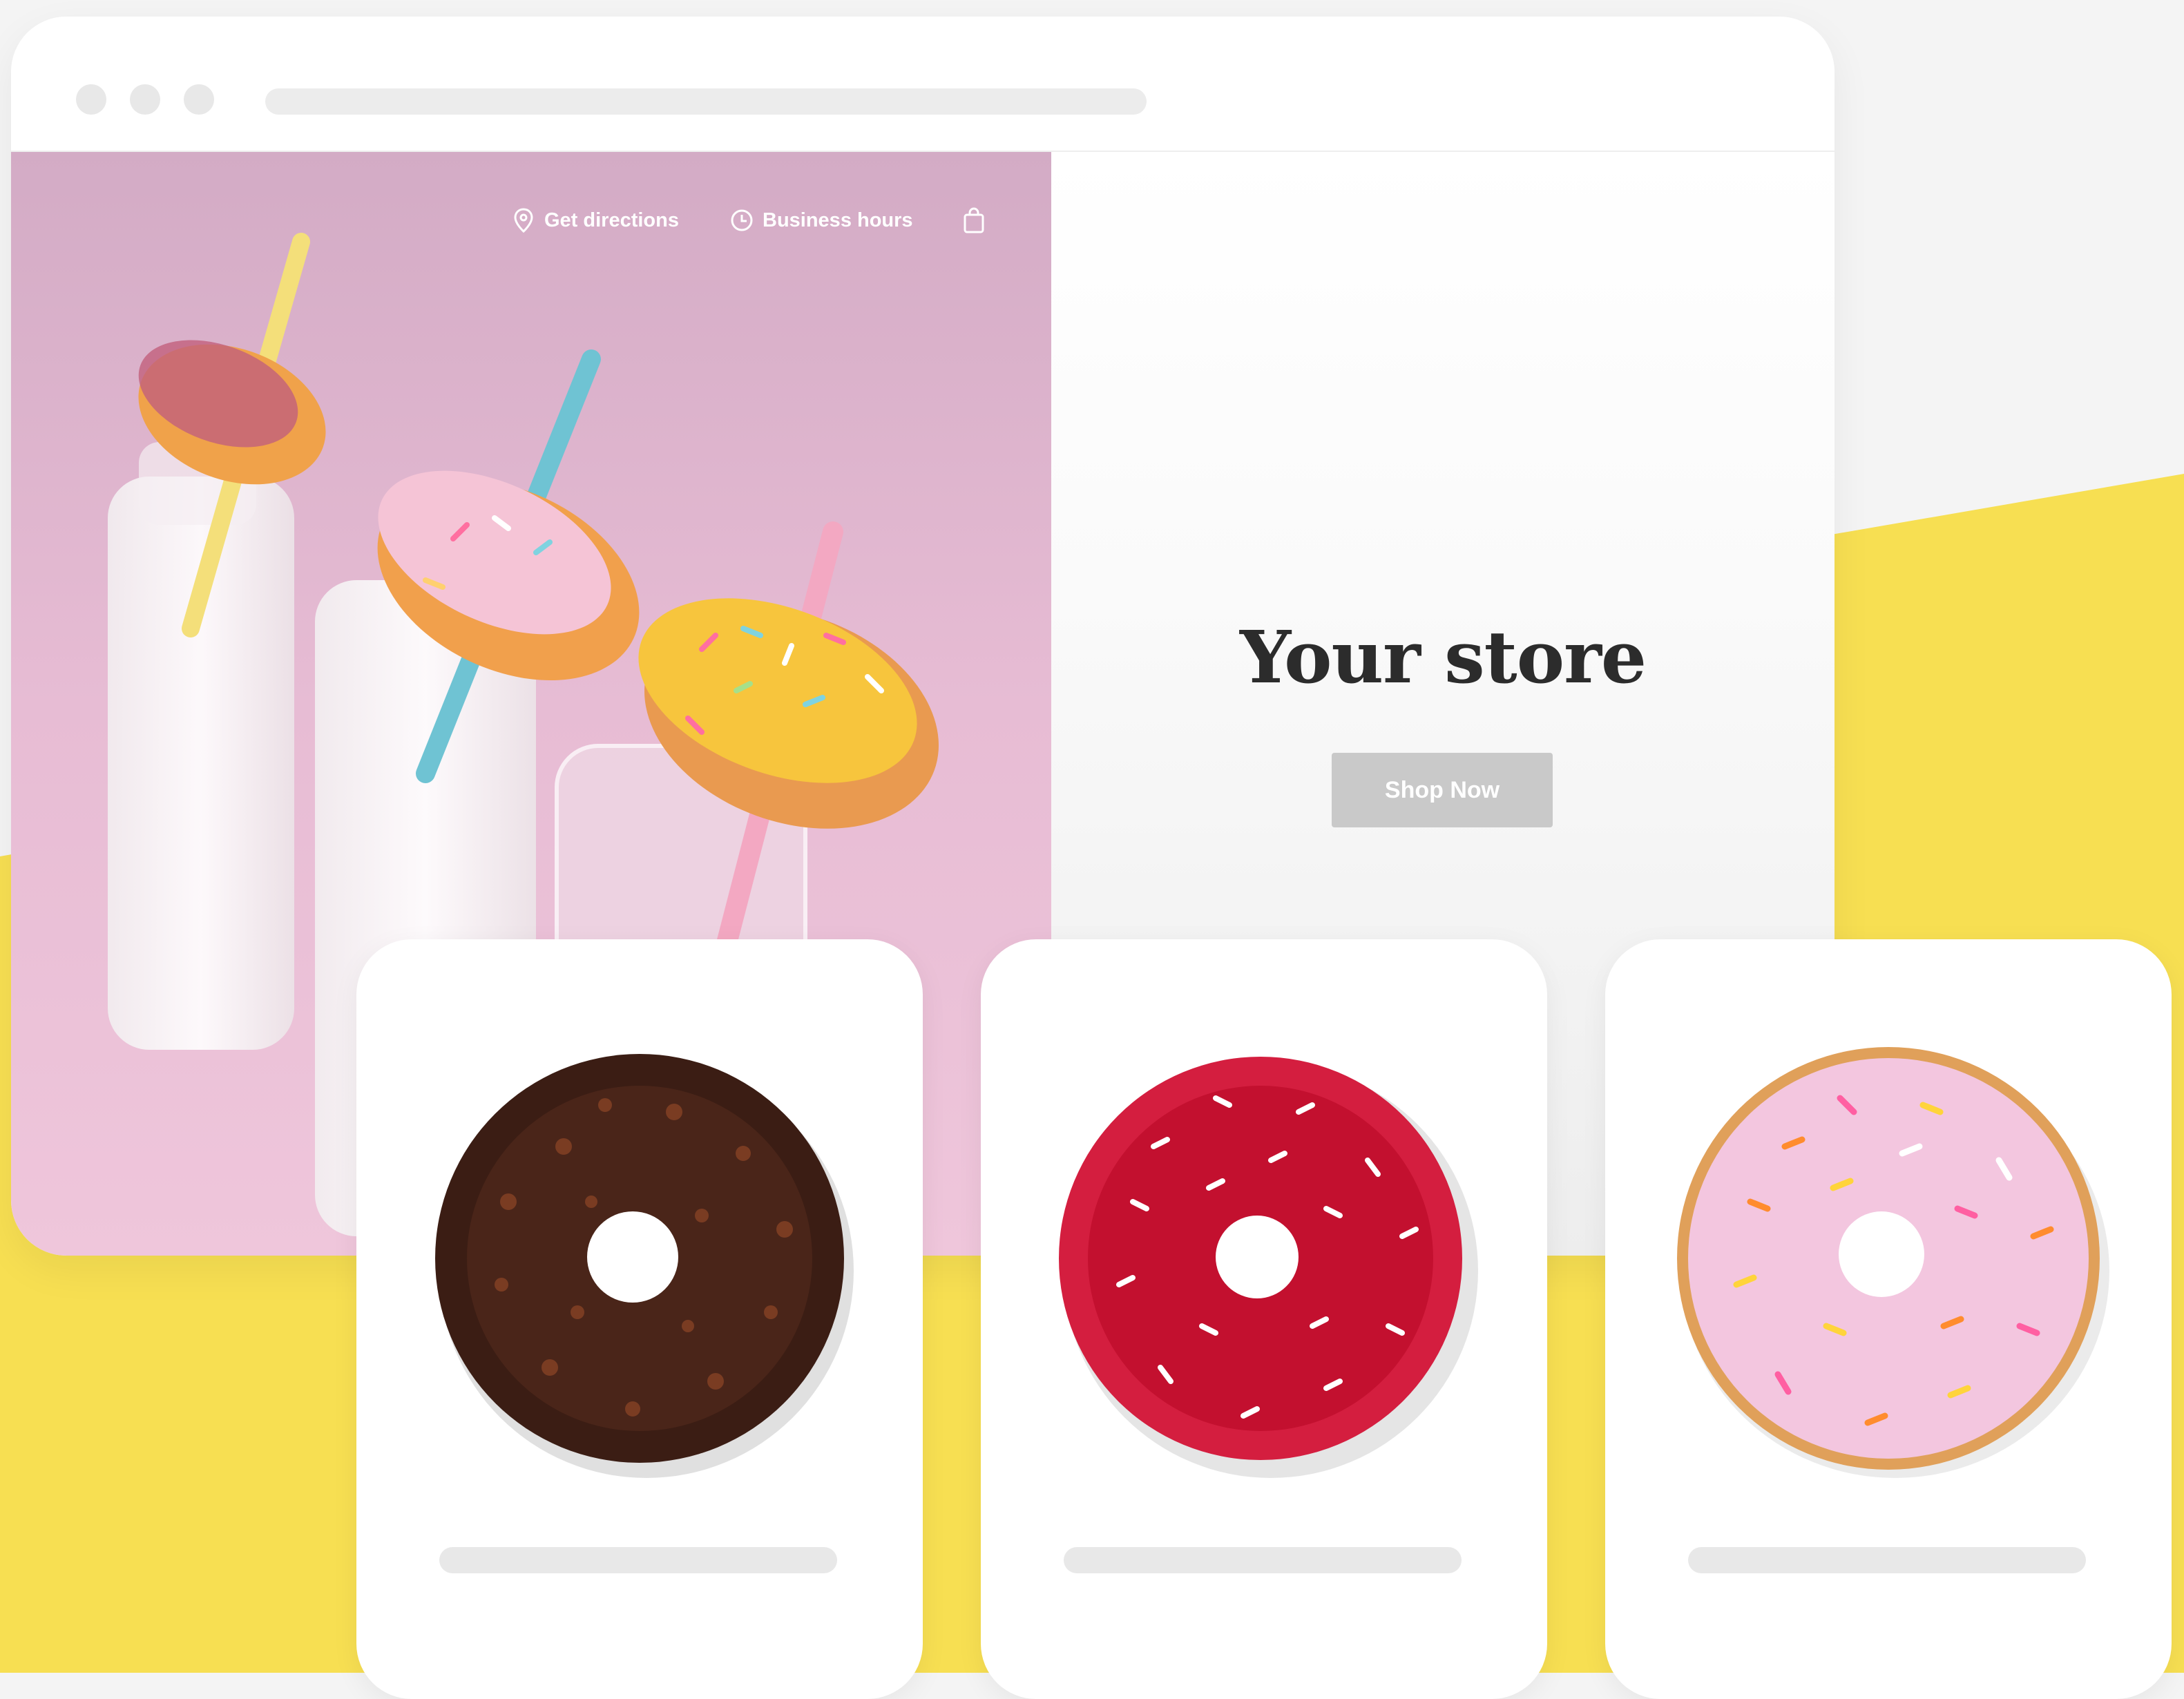 Image resolution: width=2184 pixels, height=1699 pixels. I want to click on pink-sprinkle-donut-image, so click(1893, 1263).